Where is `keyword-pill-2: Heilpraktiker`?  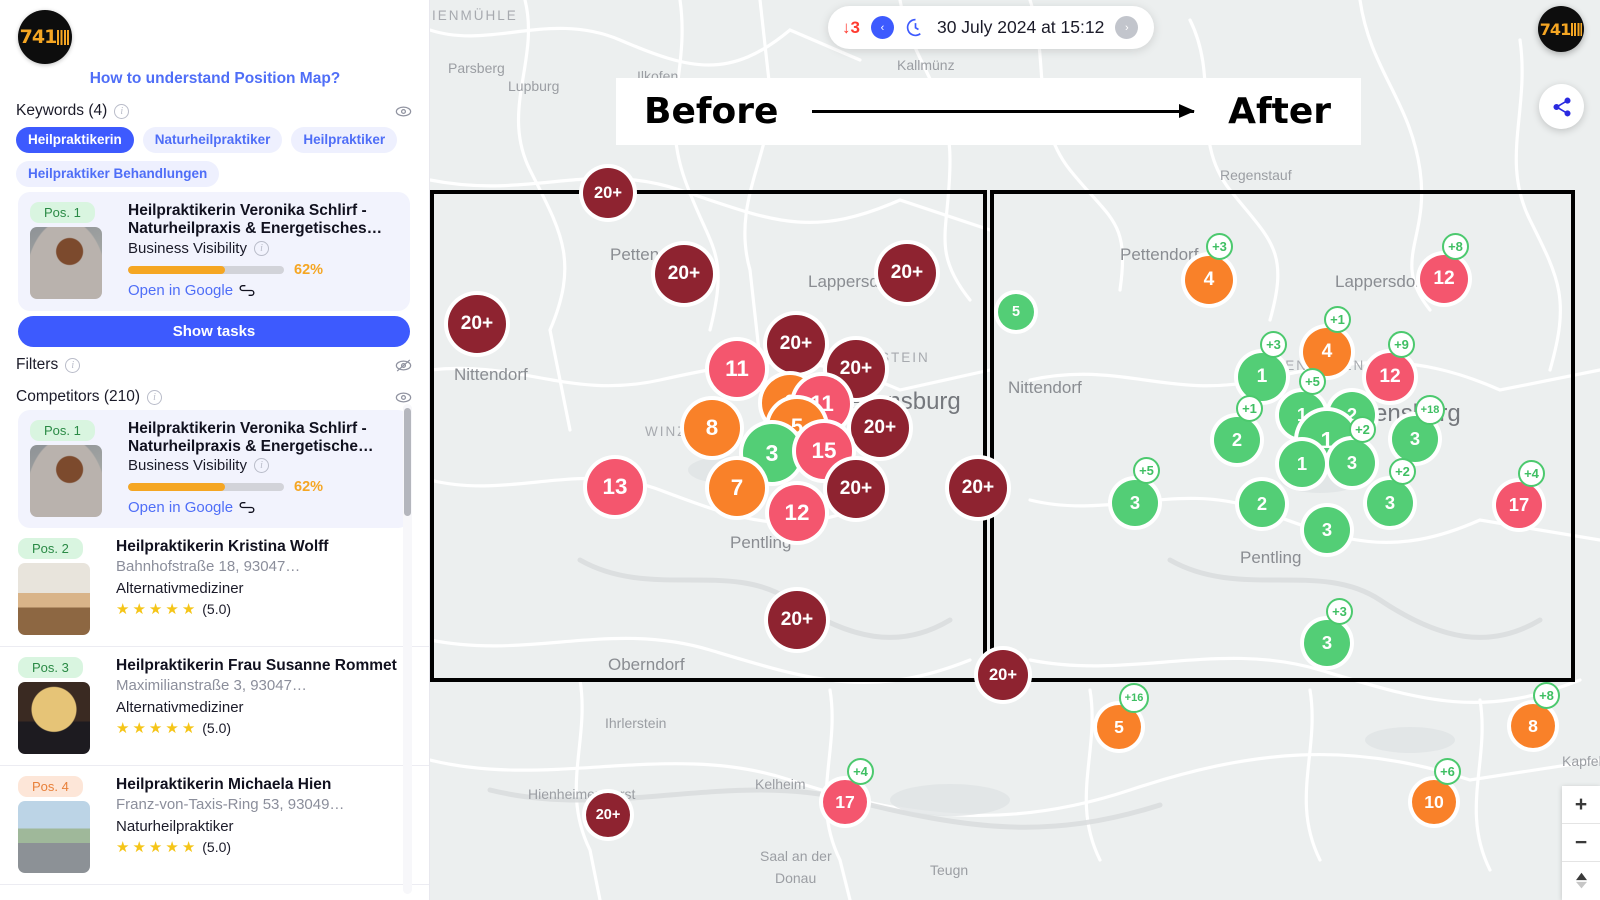 keyword-pill-2: Heilpraktiker is located at coordinates (344, 140).